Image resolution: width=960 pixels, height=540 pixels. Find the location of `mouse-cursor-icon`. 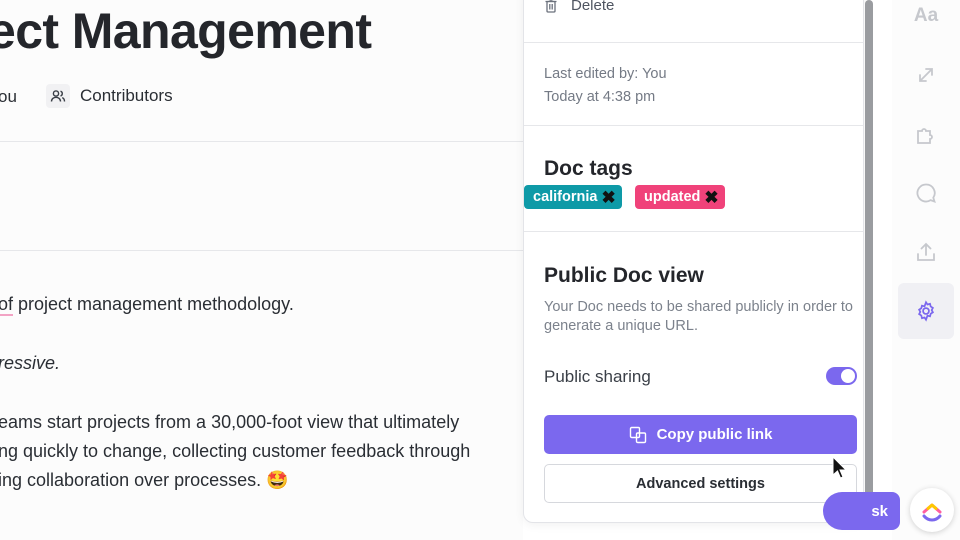

mouse-cursor-icon is located at coordinates (840, 467).